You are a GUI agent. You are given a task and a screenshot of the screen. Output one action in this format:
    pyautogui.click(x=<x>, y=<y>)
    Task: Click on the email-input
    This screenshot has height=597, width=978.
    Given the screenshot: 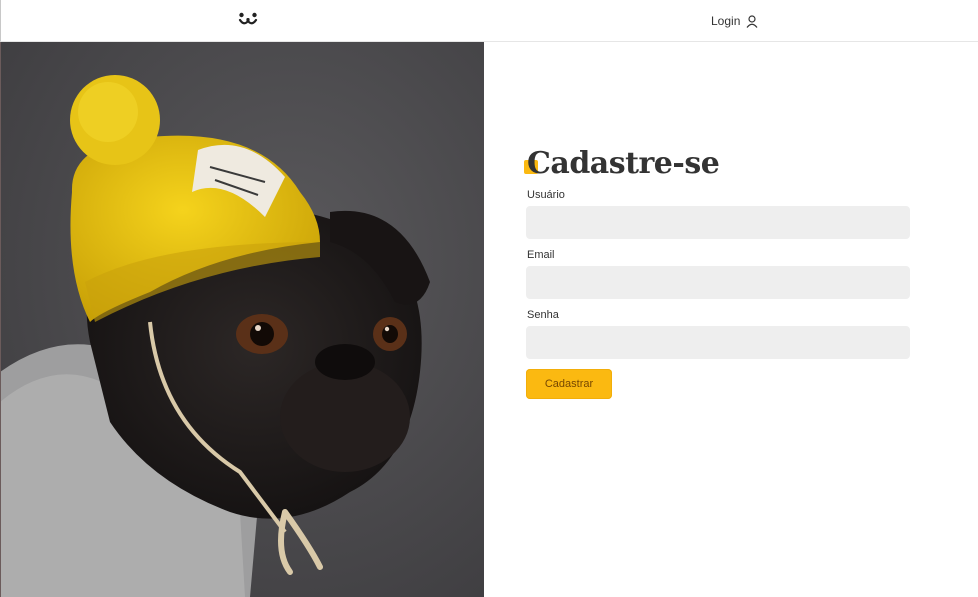 What is the action you would take?
    pyautogui.click(x=718, y=282)
    